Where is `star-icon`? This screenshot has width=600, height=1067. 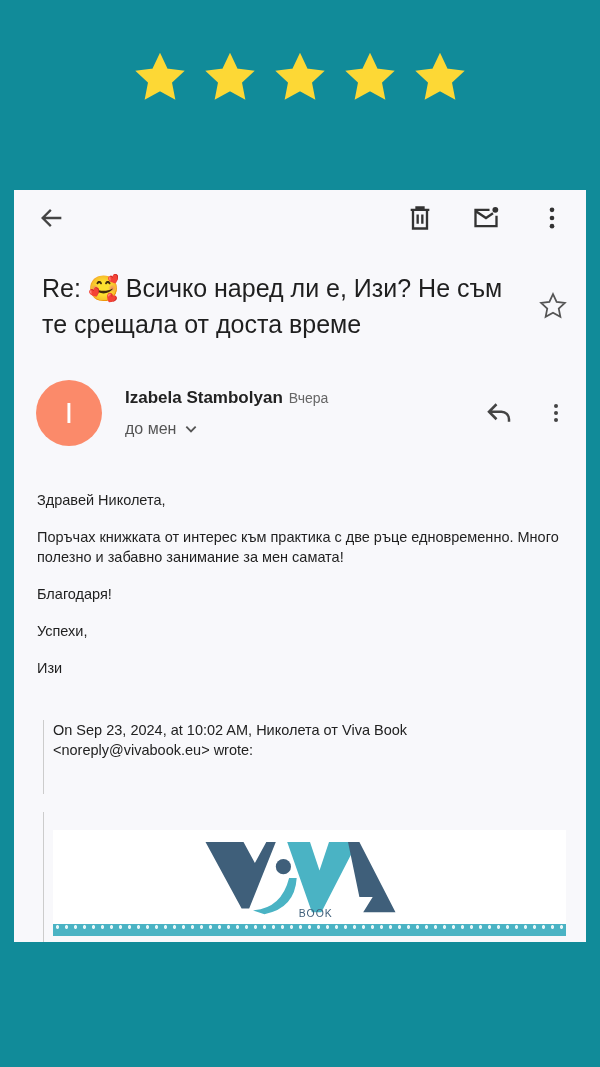 star-icon is located at coordinates (553, 306).